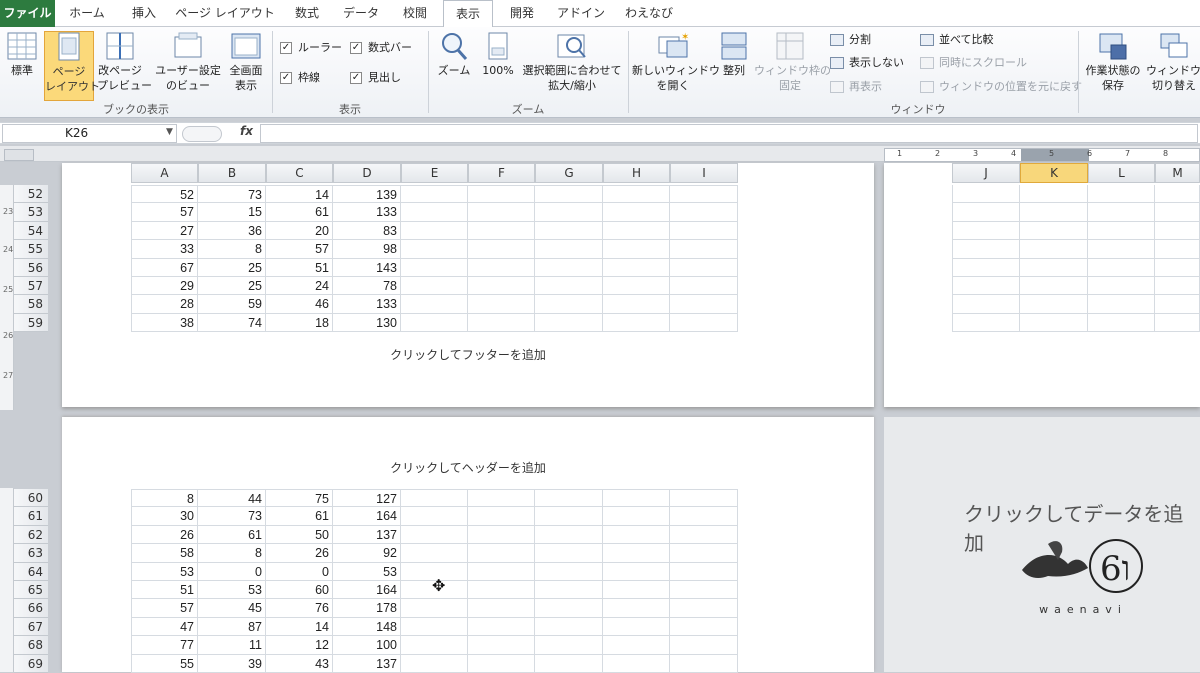 Image resolution: width=1200 pixels, height=673 pixels. I want to click on formula-bar-checkbox: ✓ 数式バー, so click(381, 48).